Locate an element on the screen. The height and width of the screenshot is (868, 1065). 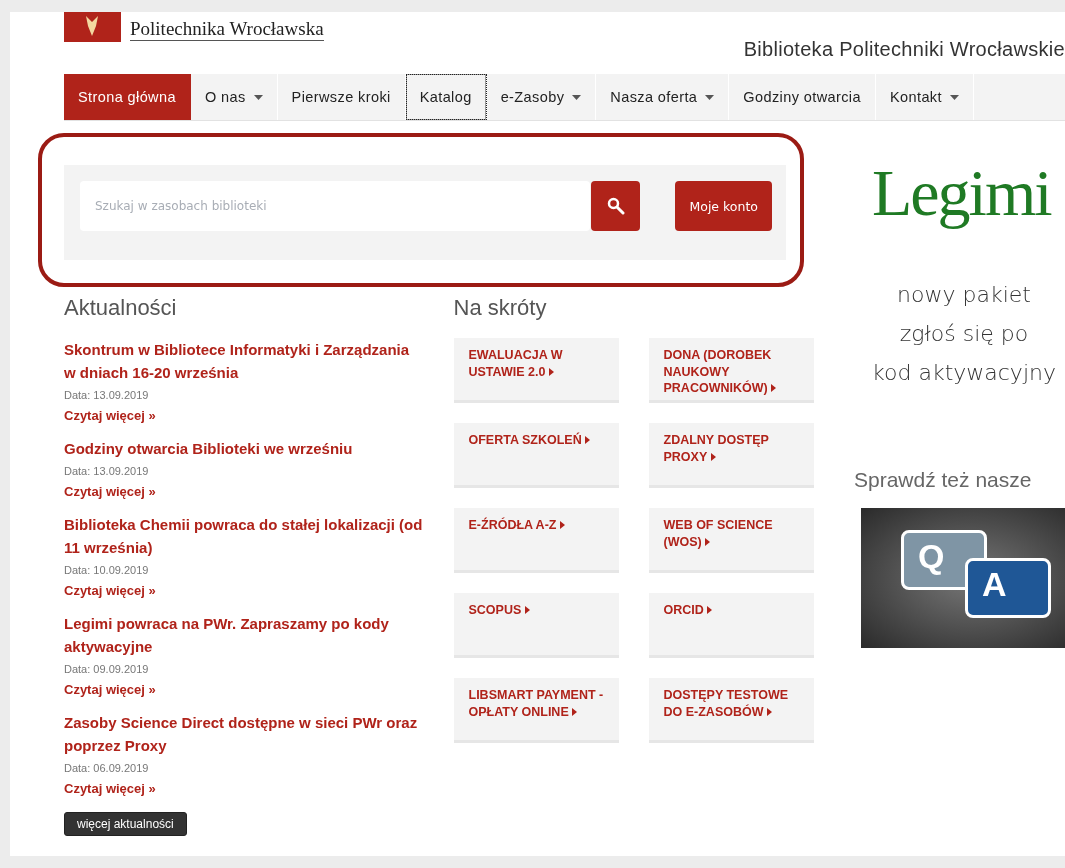
nav-tab: Katalog is located at coordinates (446, 97).